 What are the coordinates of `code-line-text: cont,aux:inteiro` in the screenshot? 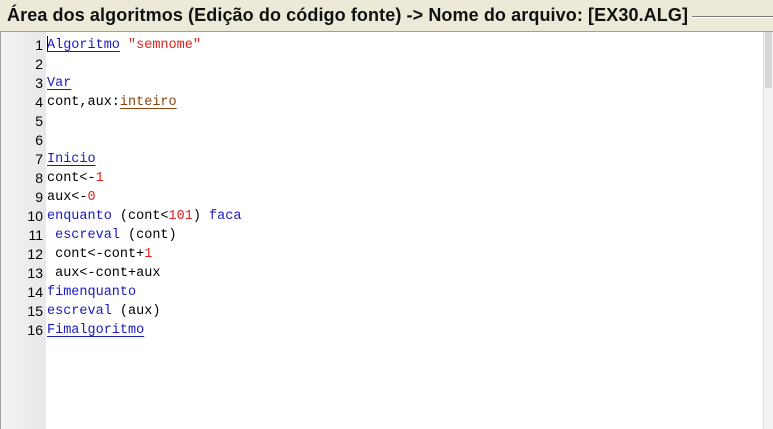 It's located at (110, 102).